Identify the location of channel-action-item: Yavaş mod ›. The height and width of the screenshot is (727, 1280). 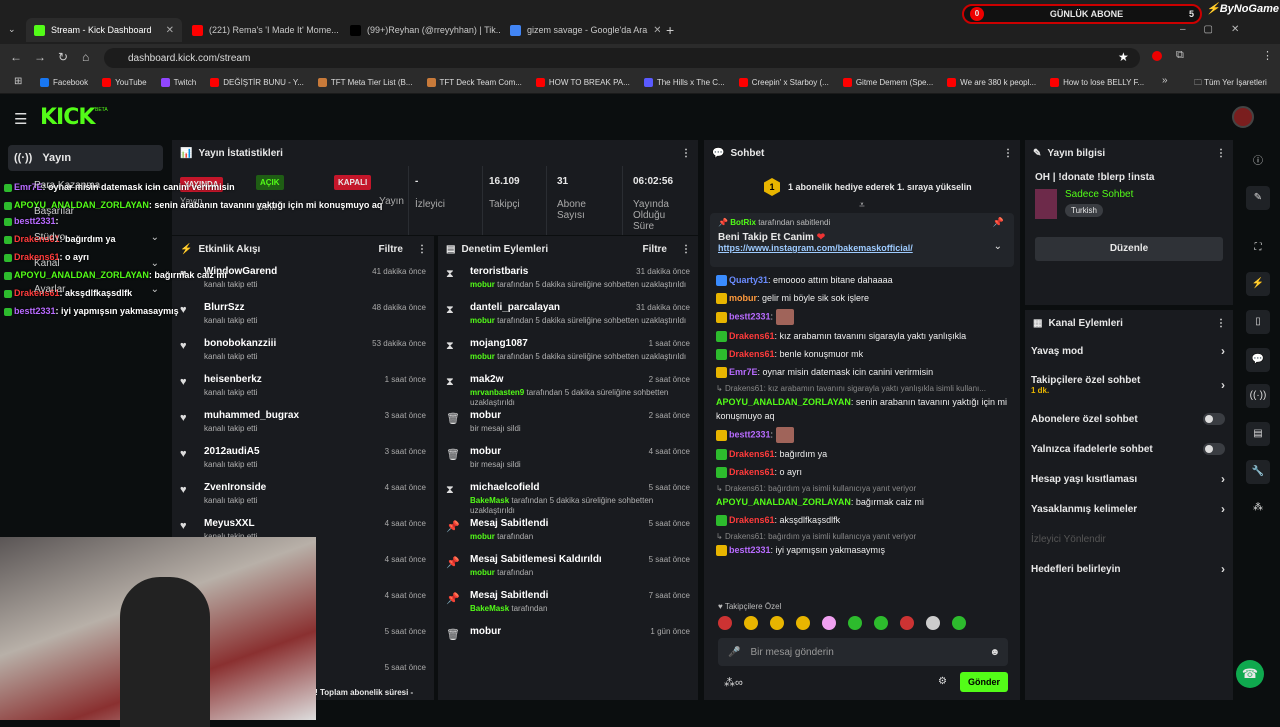
(1129, 351).